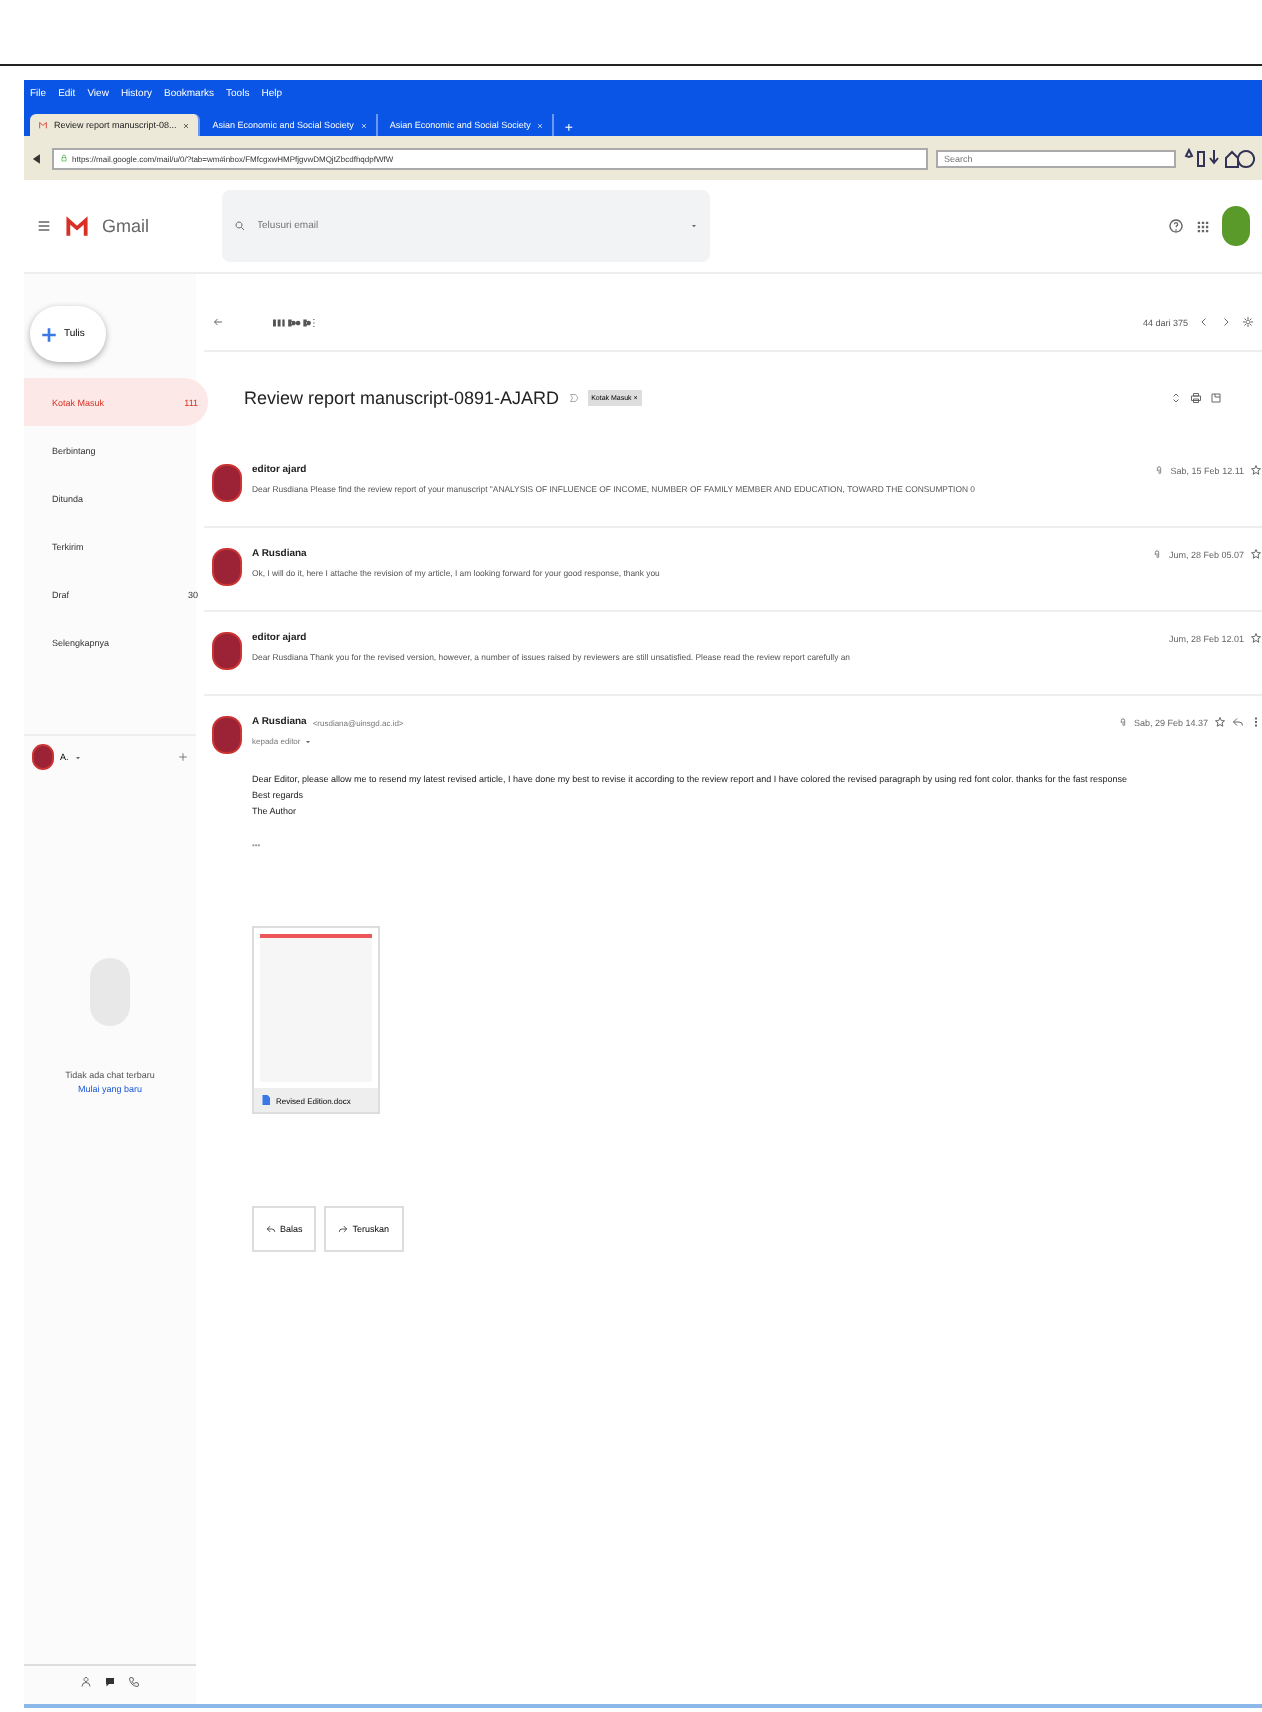 This screenshot has height=1712, width=1262. What do you see at coordinates (1248, 322) in the screenshot?
I see `settings-icon` at bounding box center [1248, 322].